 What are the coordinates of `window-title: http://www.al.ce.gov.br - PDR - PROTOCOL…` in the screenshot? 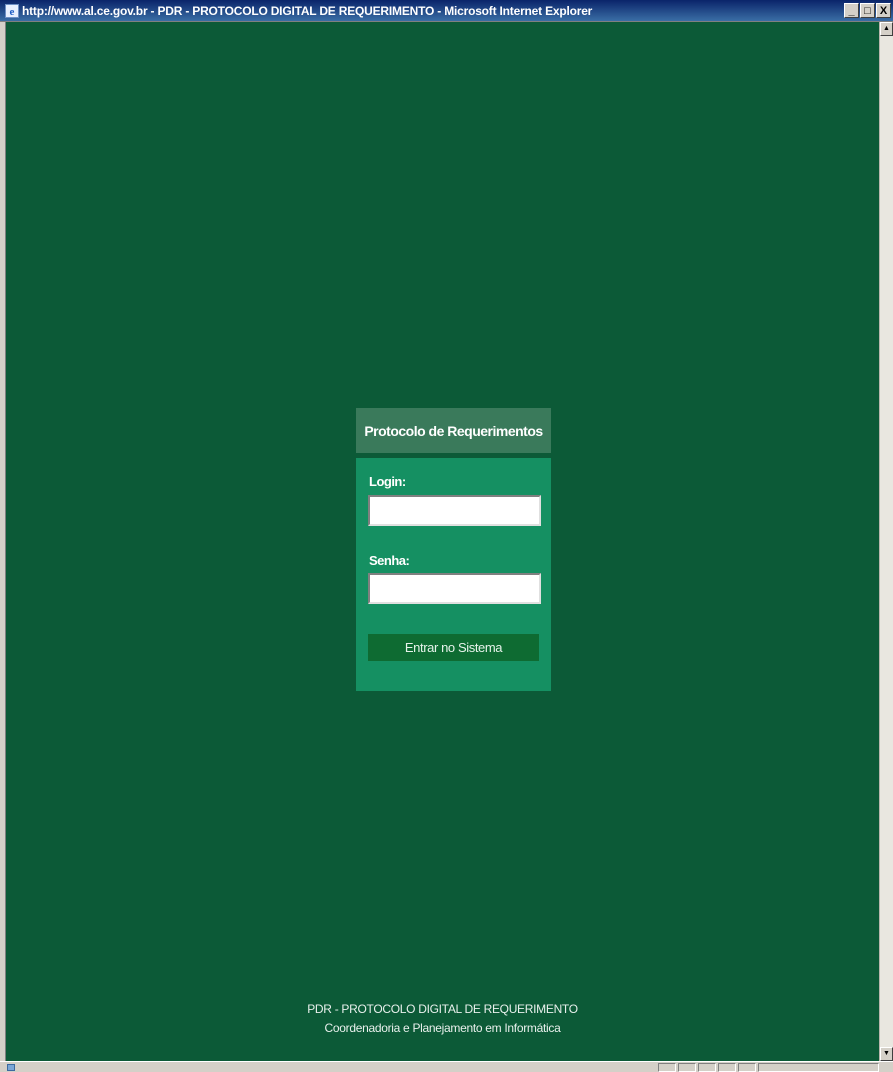 It's located at (307, 10).